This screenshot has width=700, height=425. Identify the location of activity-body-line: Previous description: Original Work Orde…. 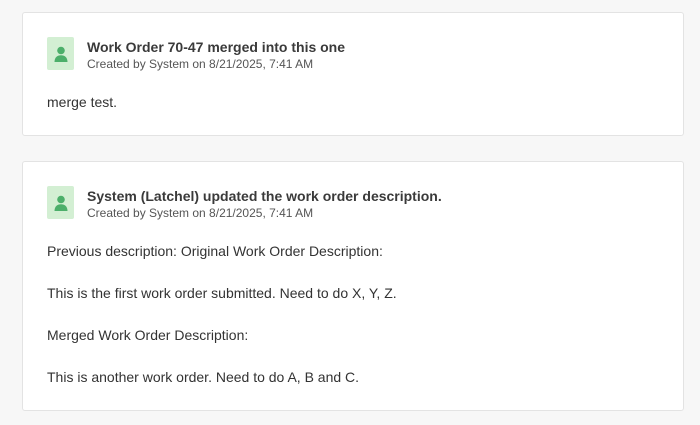
(215, 251).